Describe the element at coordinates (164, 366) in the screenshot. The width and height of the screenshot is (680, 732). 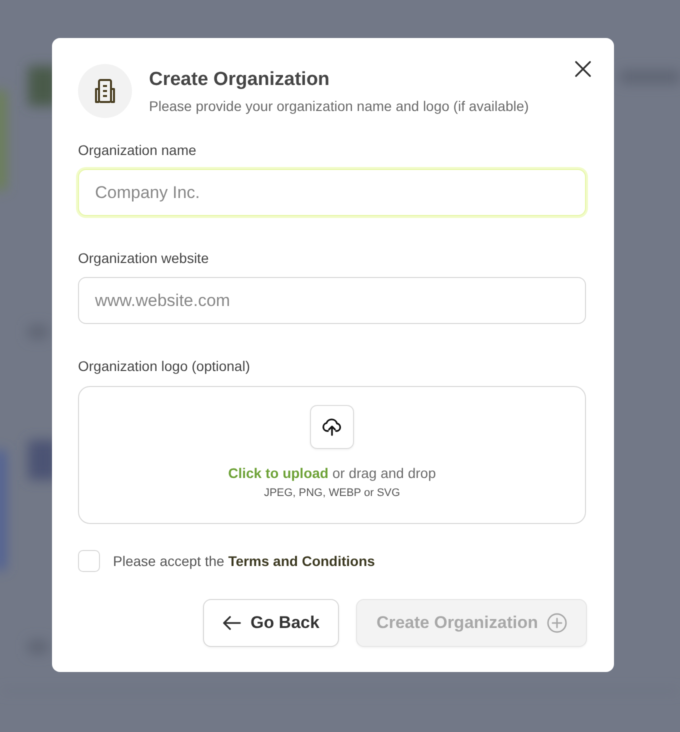
I see `field-label: Organization logo (optional)` at that location.